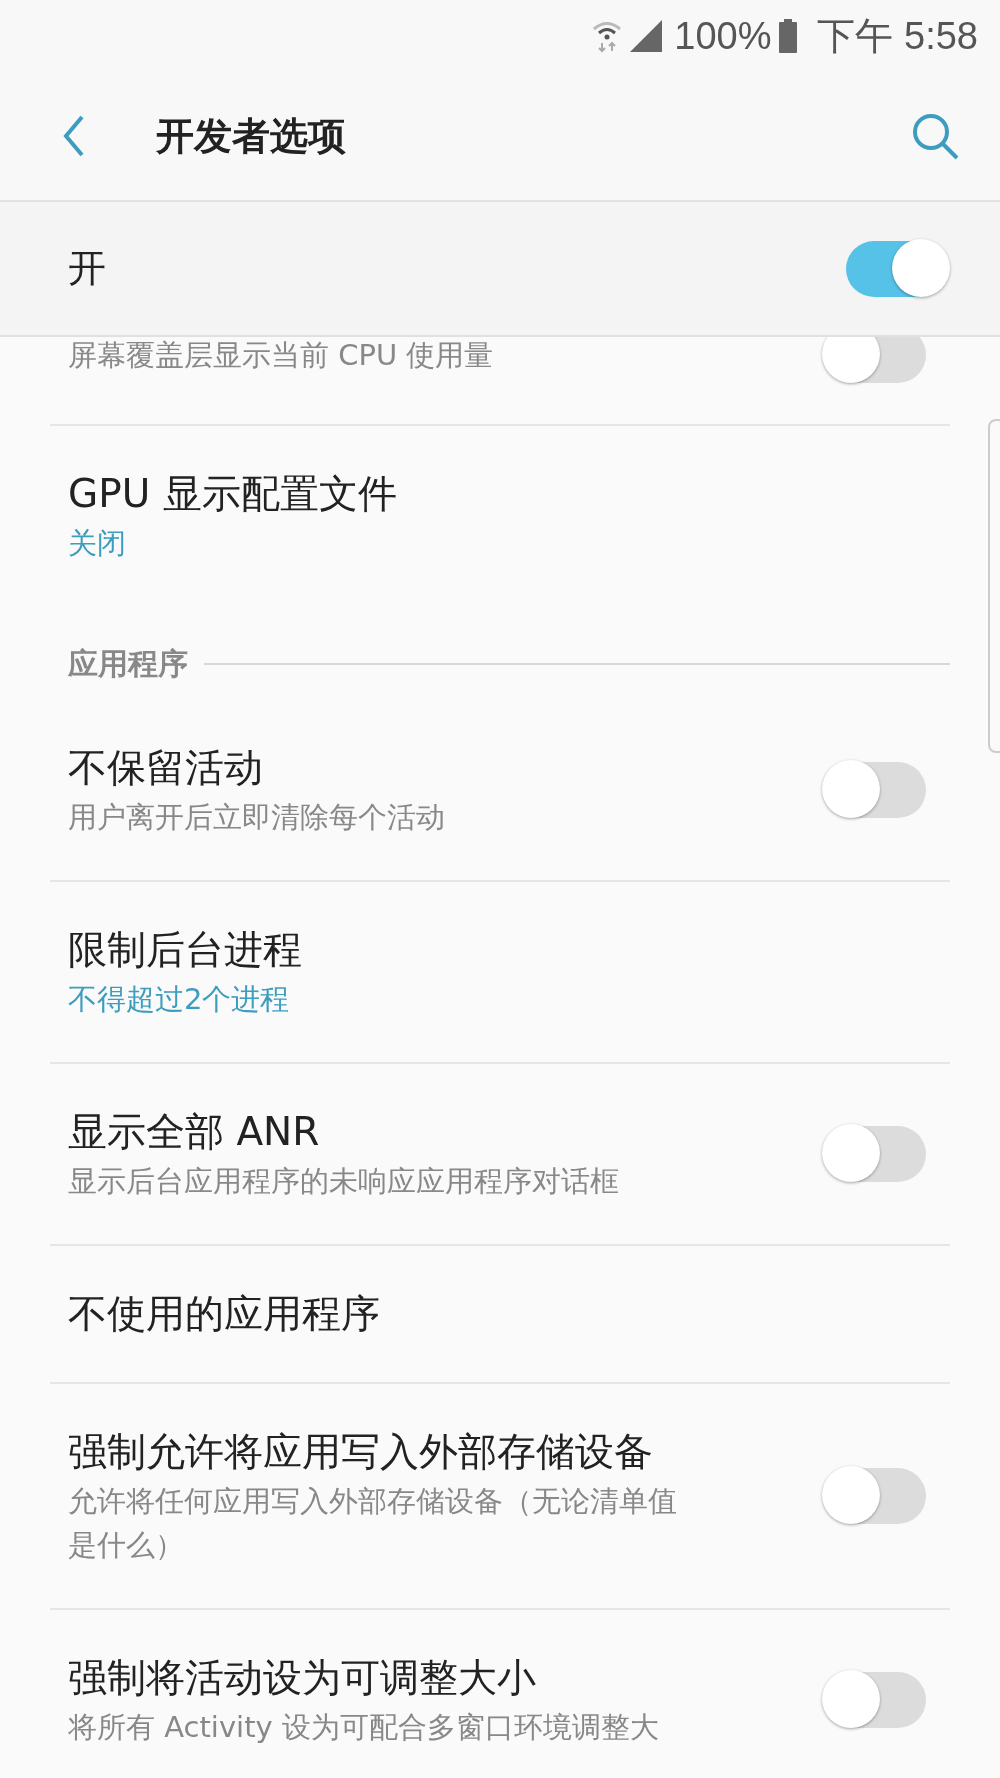 The height and width of the screenshot is (1778, 1000). What do you see at coordinates (74, 136) in the screenshot?
I see `back-icon` at bounding box center [74, 136].